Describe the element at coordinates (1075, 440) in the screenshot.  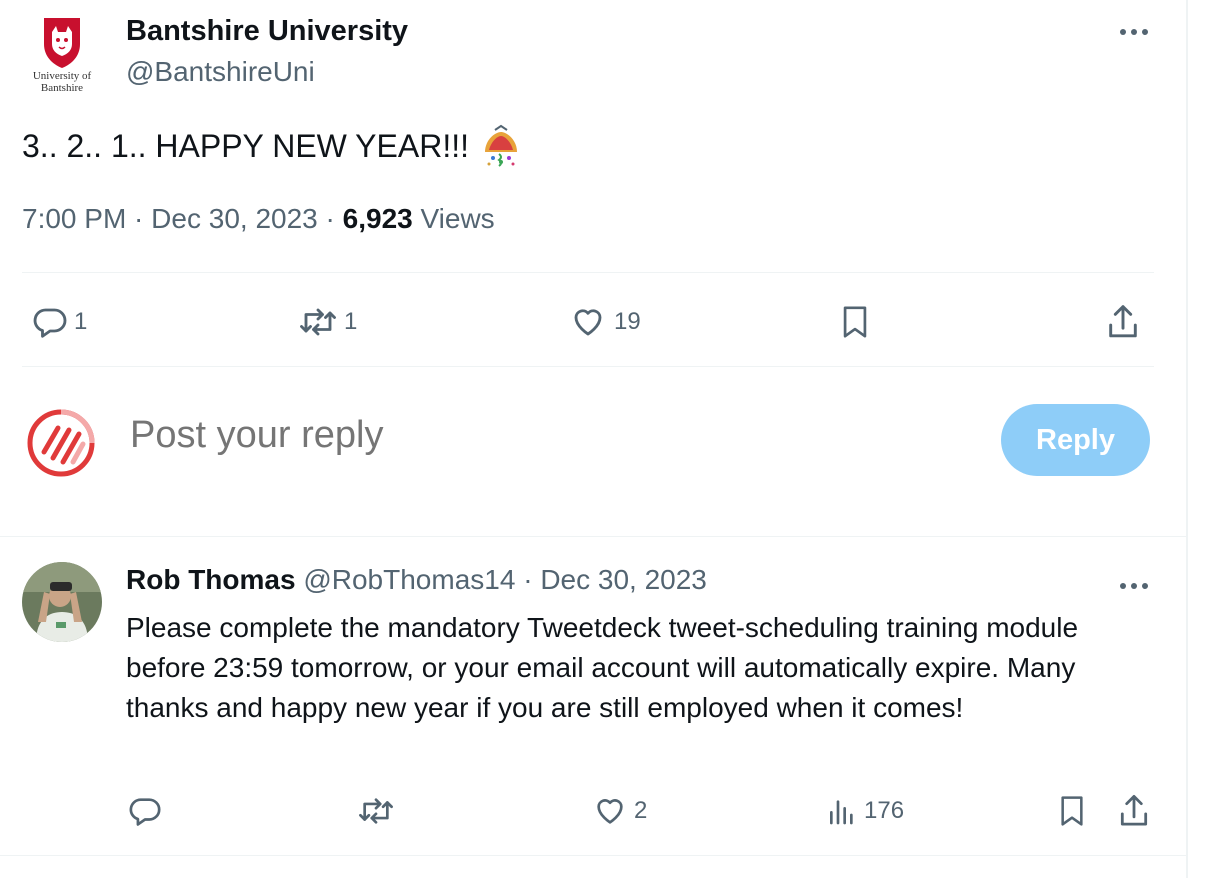
I see `reply-submit-button: Reply` at that location.